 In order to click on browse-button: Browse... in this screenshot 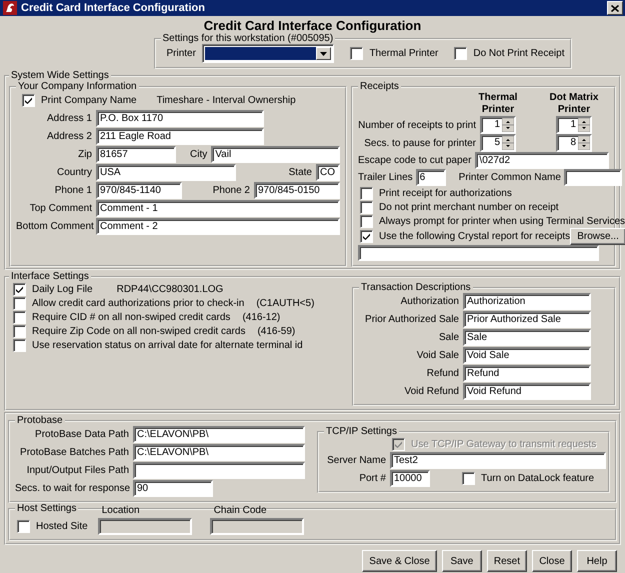, I will do `click(597, 236)`.